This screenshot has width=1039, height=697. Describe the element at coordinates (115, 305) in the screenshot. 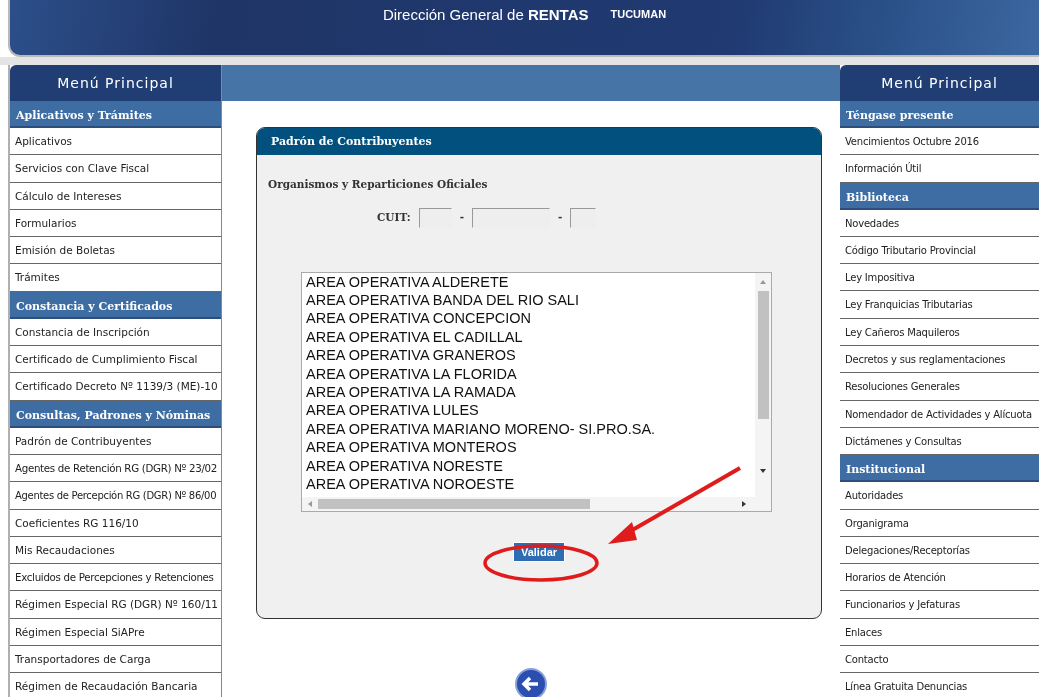

I see `menu-section-heading: Constancia y Certificados` at that location.